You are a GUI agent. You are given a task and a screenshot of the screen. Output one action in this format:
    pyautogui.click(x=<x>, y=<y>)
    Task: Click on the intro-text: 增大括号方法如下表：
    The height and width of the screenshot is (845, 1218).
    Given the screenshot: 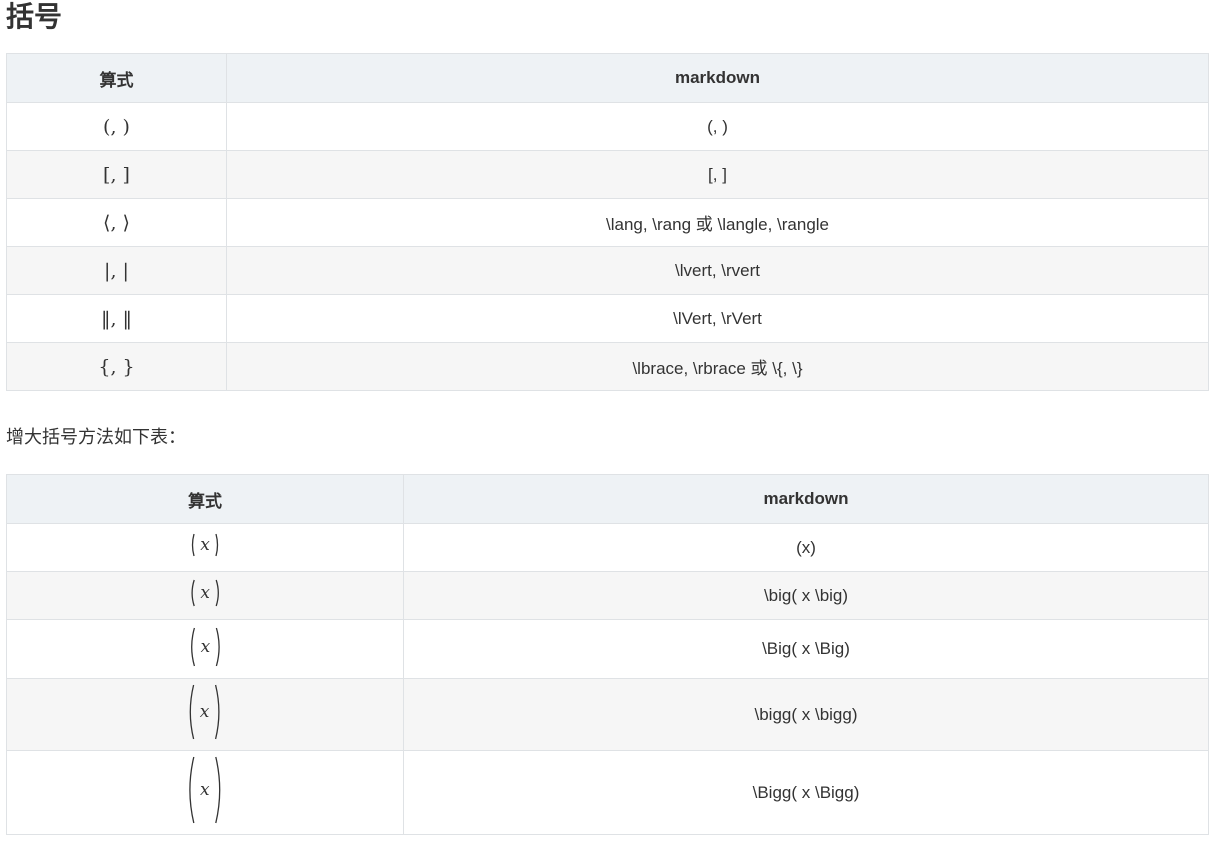 What is the action you would take?
    pyautogui.click(x=96, y=437)
    